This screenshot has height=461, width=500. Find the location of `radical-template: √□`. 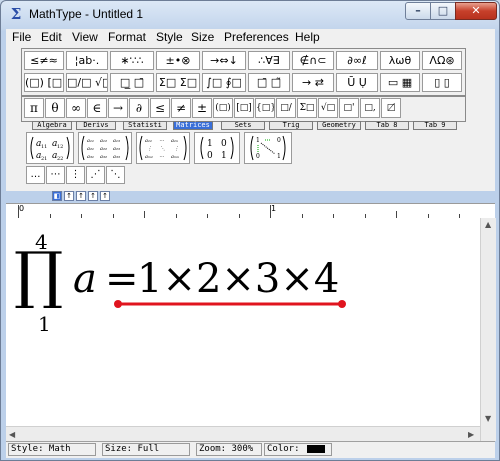

radical-template: √□ is located at coordinates (328, 108).